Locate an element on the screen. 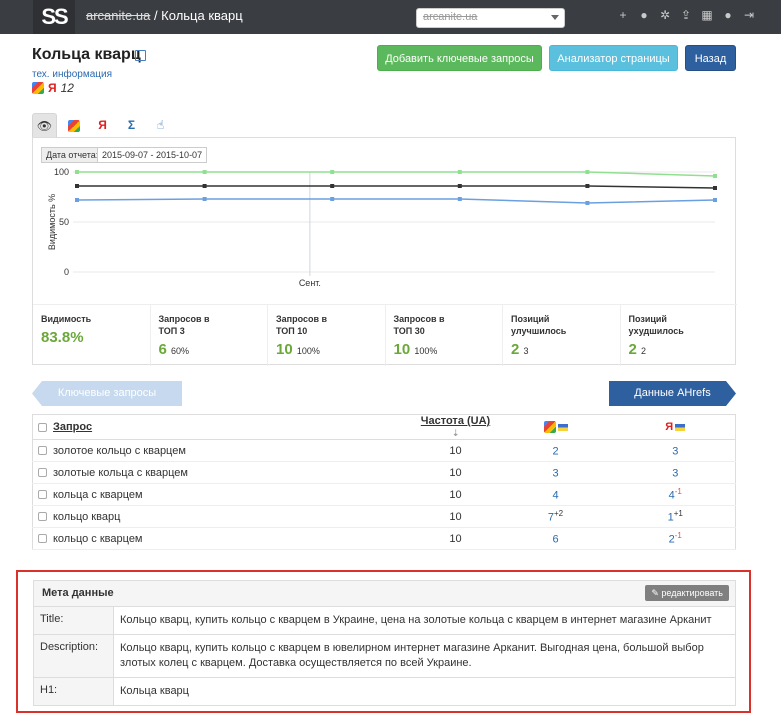 Image resolution: width=781 pixels, height=717 pixels. meta-row-h1: H1: Кольца кварц is located at coordinates (384, 691).